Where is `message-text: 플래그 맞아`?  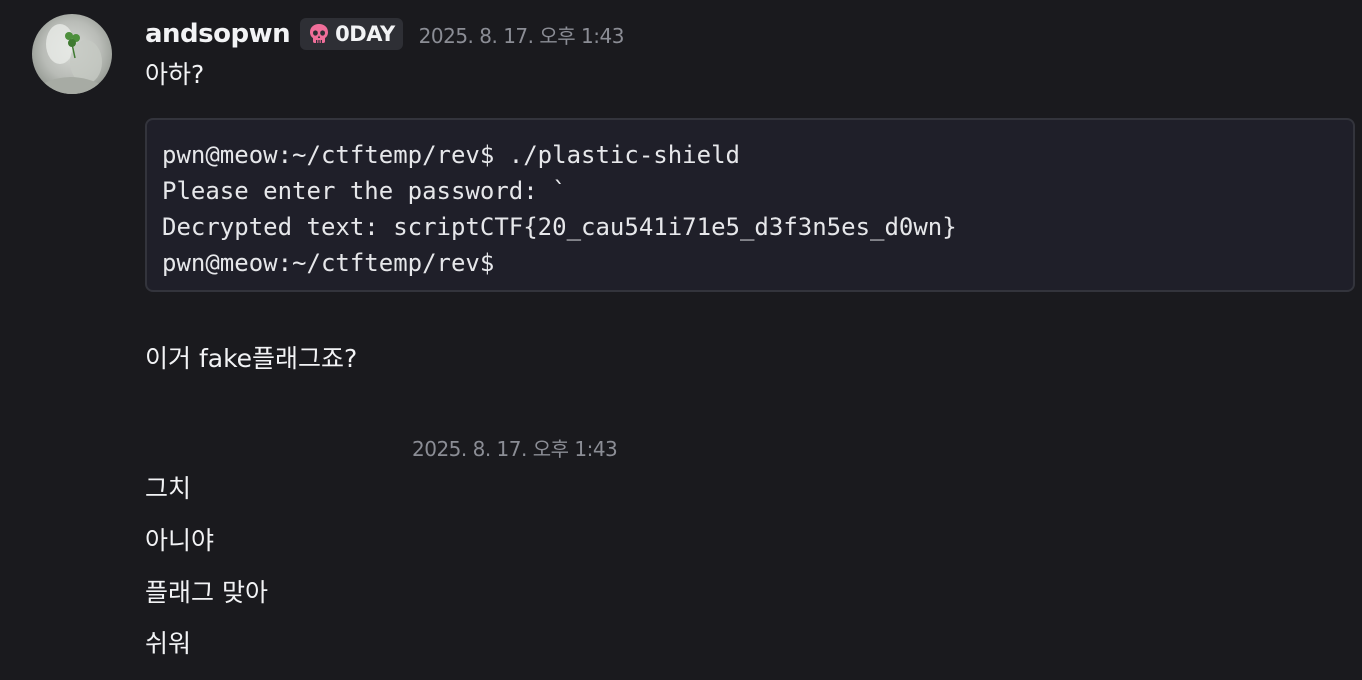 message-text: 플래그 맞아 is located at coordinates (206, 592).